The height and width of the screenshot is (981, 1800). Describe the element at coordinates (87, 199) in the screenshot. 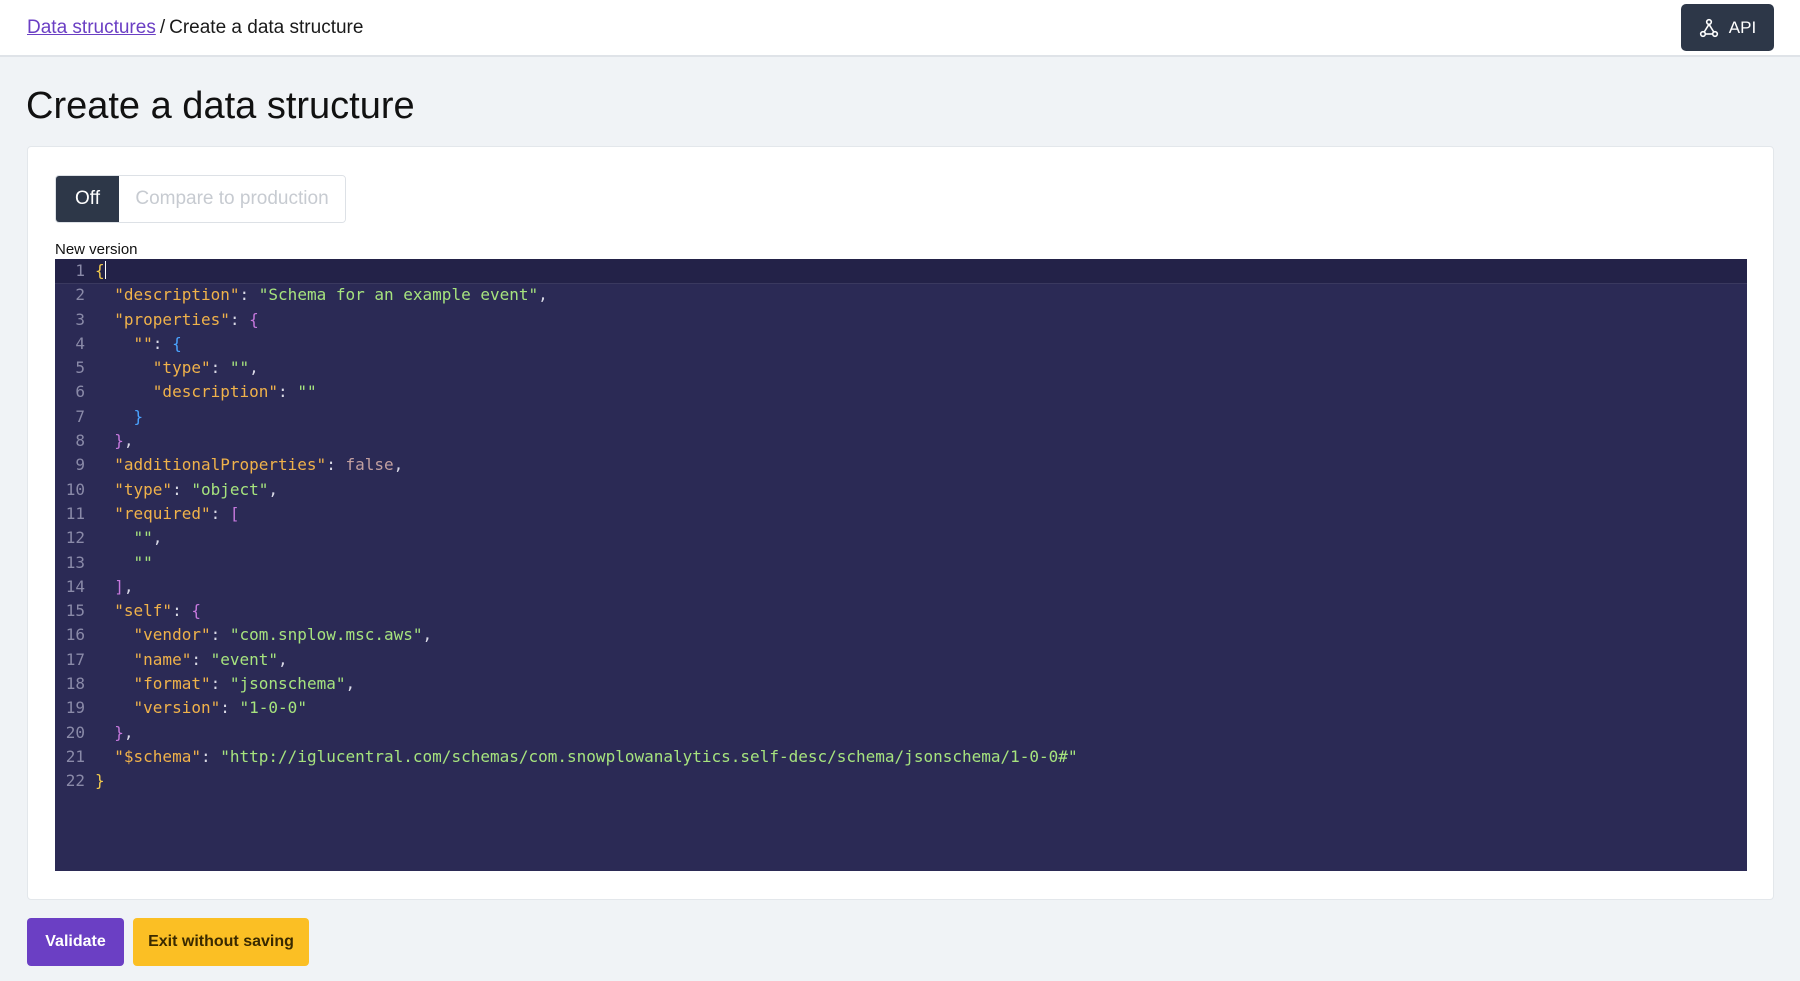

I see `toggle-off-button: Off` at that location.